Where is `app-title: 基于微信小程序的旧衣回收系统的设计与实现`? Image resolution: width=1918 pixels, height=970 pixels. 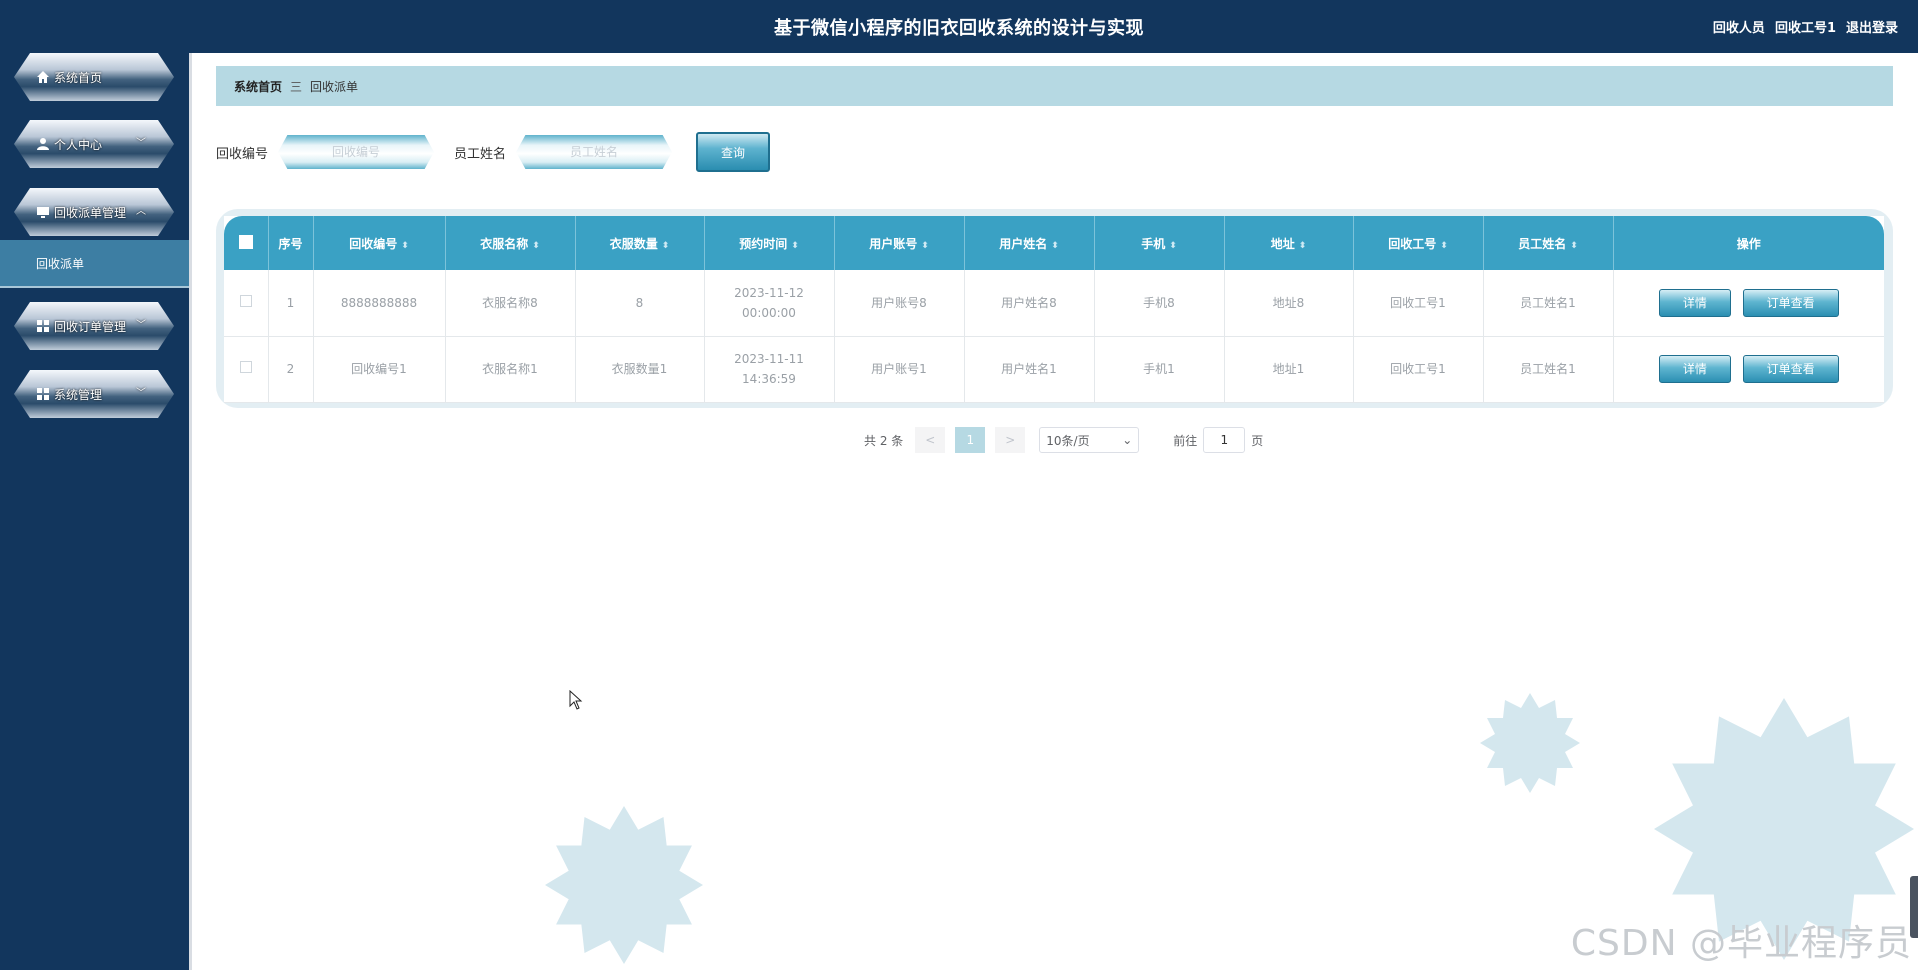 app-title: 基于微信小程序的旧衣回收系统的设计与实现 is located at coordinates (959, 28).